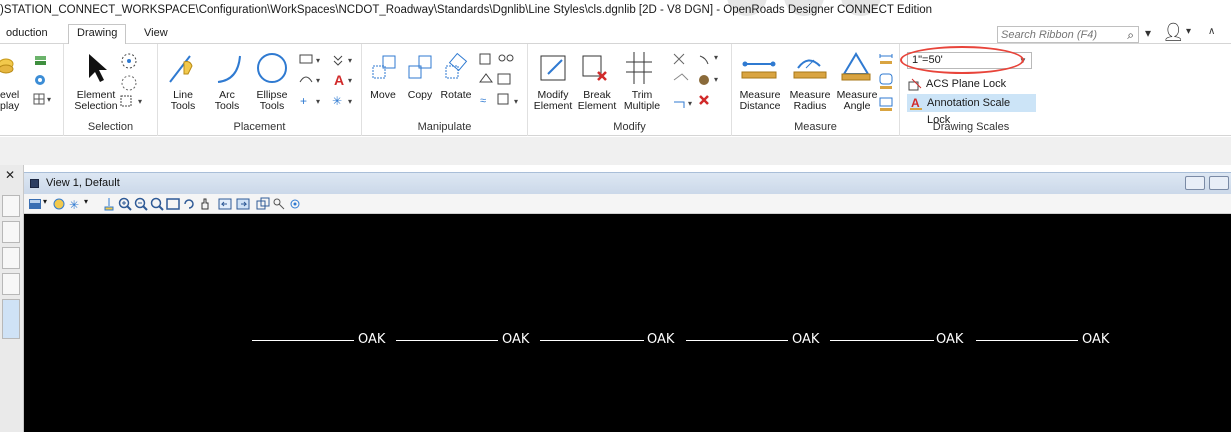 This screenshot has height=432, width=1231. Describe the element at coordinates (927, 60) in the screenshot. I see `drawing-scale-value: 1"=50'` at that location.